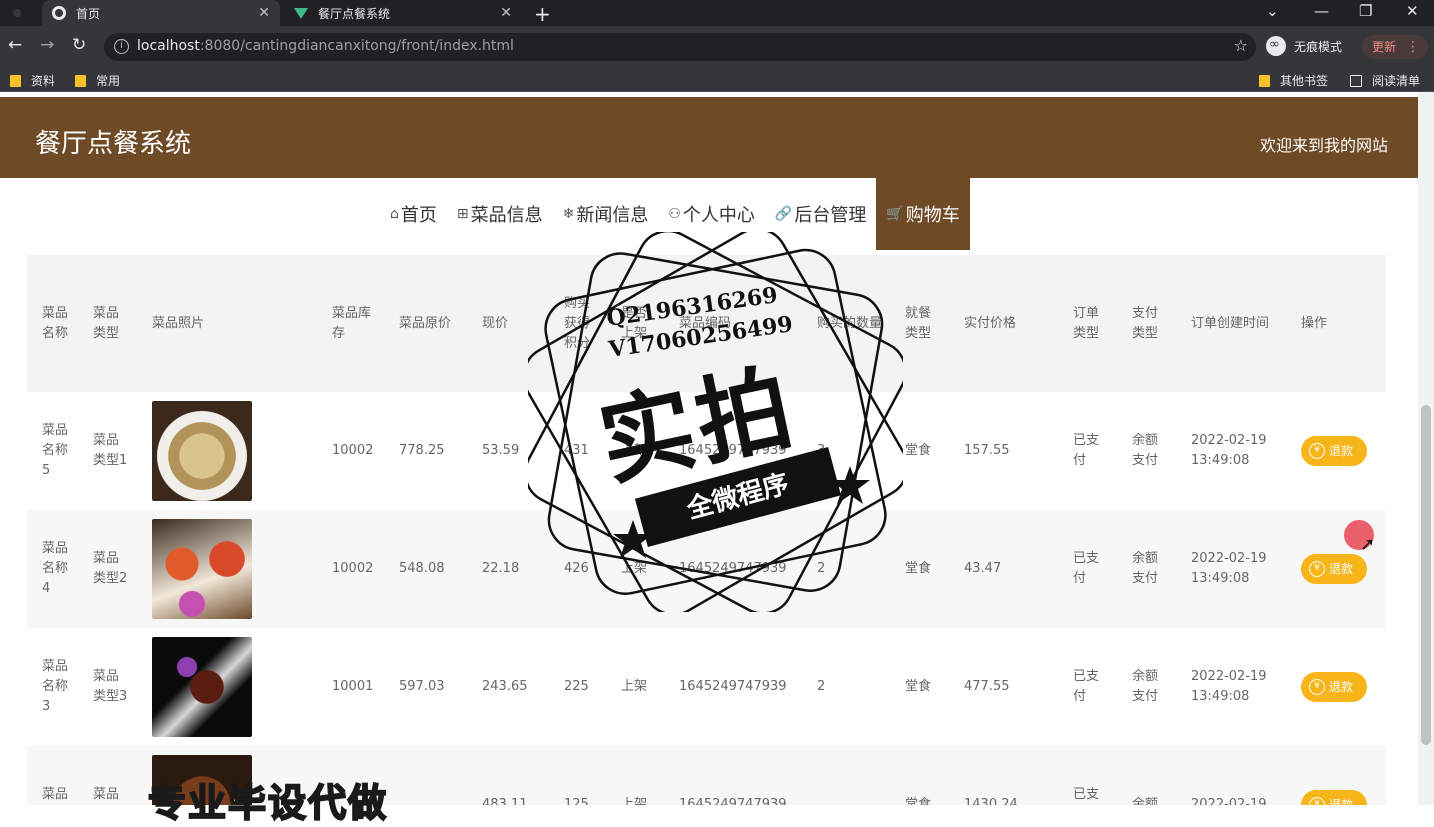 The height and width of the screenshot is (827, 1434). I want to click on nav-personal-center: ⚇ 个人中心, so click(711, 214).